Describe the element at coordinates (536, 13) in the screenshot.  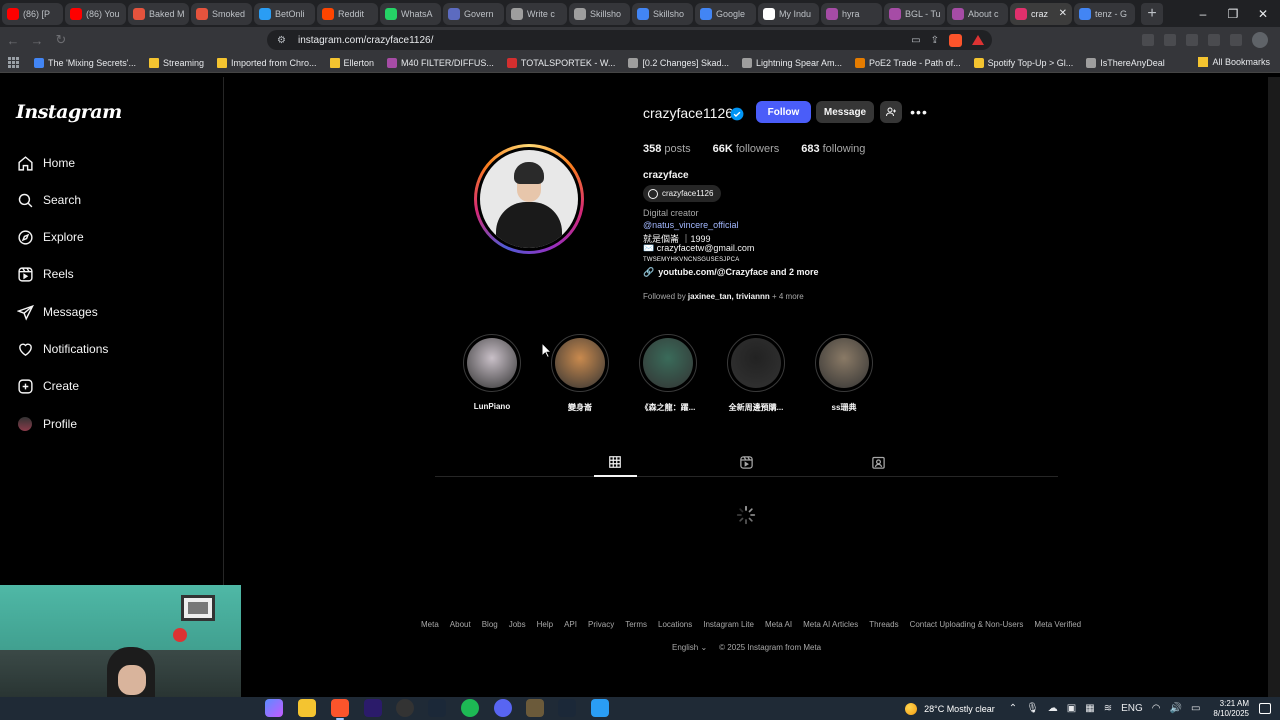
I see `browser-tab: Write c` at that location.